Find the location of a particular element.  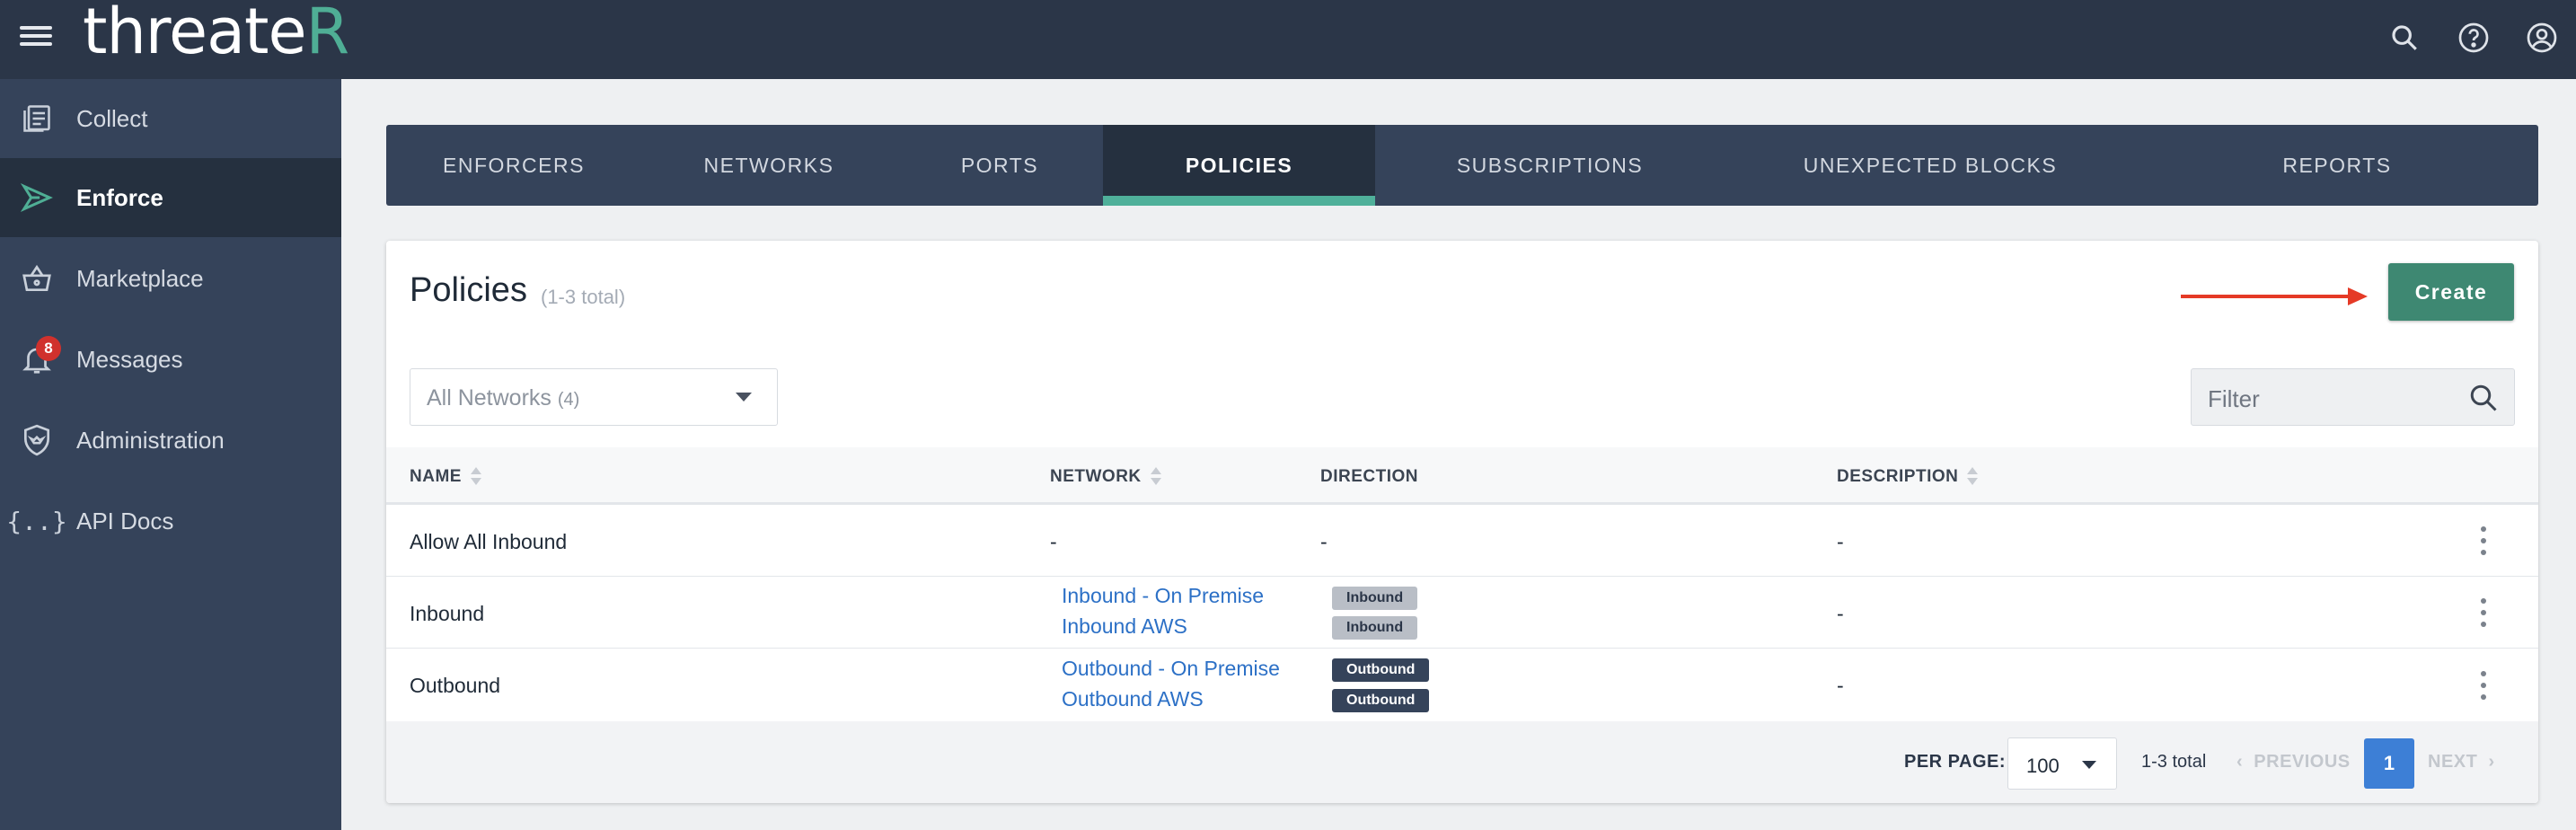

network-select: All Networks (4) is located at coordinates (594, 397).